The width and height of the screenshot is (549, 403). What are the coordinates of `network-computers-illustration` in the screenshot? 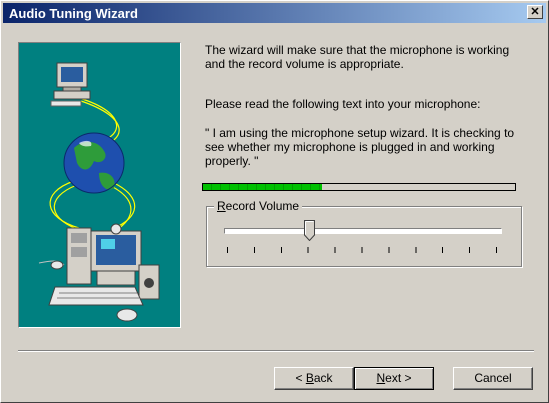 It's located at (99, 192).